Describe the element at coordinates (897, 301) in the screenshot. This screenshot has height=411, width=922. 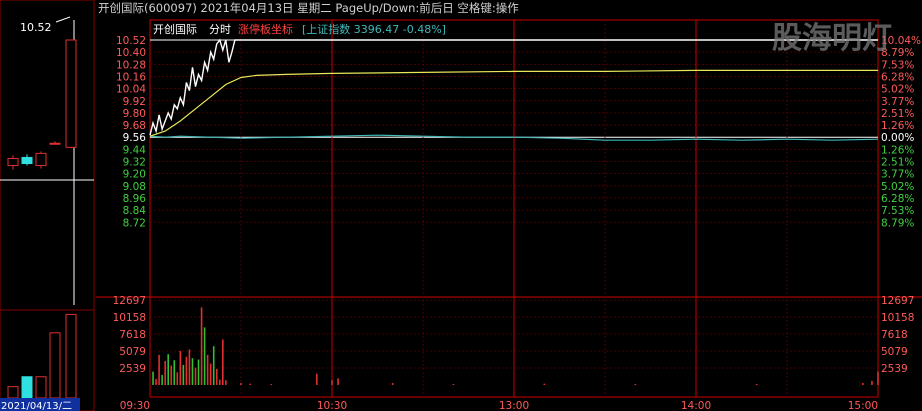
I see `volume-tick-label-right: 12697` at that location.